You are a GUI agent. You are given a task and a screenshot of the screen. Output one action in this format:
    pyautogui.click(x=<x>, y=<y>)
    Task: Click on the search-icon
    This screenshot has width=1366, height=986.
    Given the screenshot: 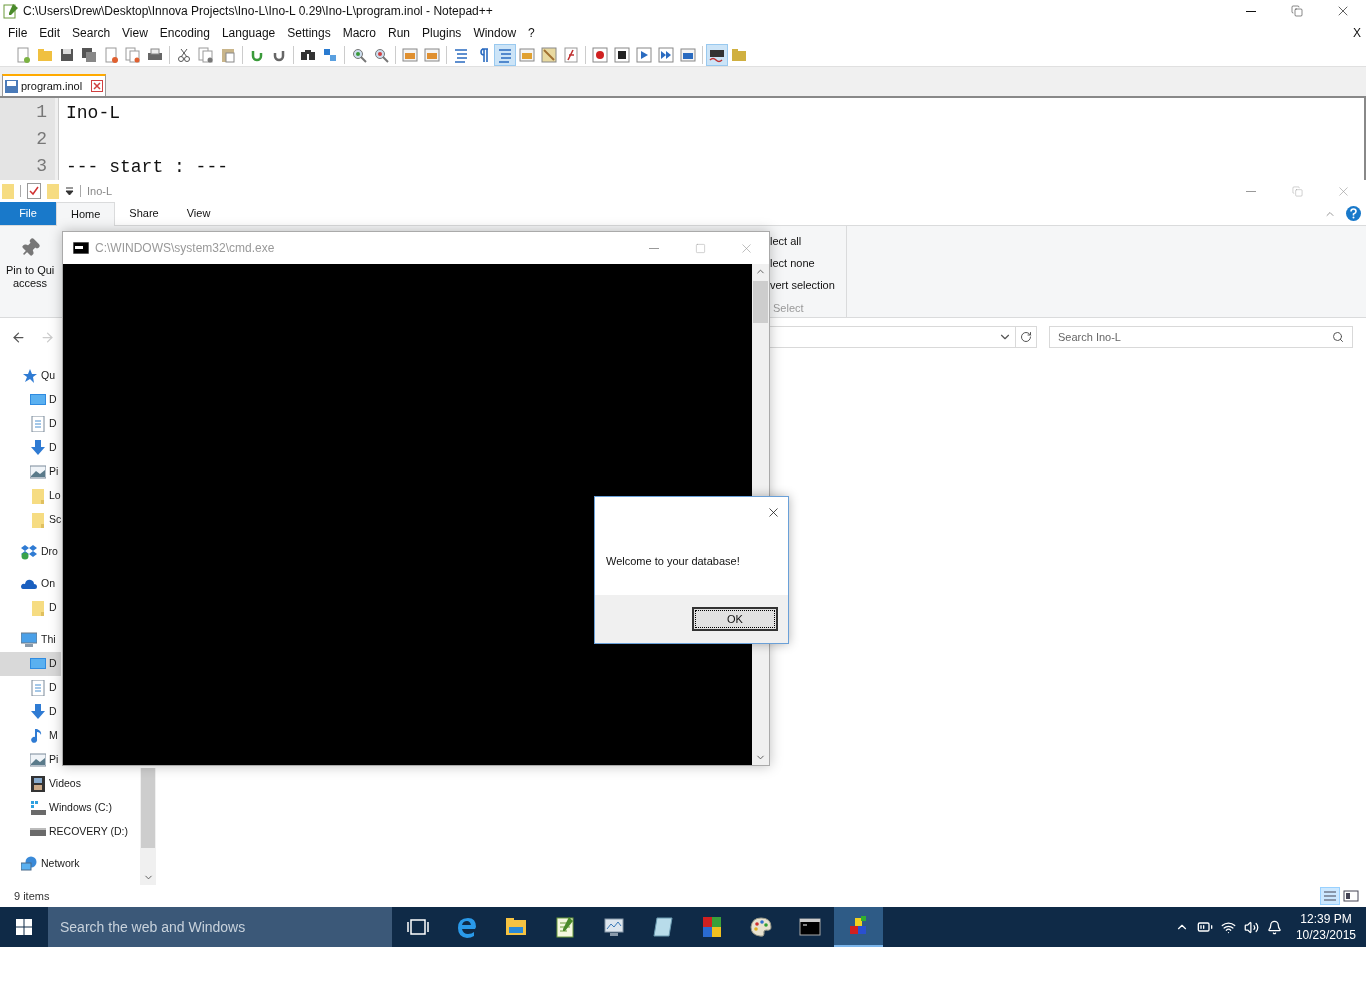 What is the action you would take?
    pyautogui.click(x=1338, y=337)
    